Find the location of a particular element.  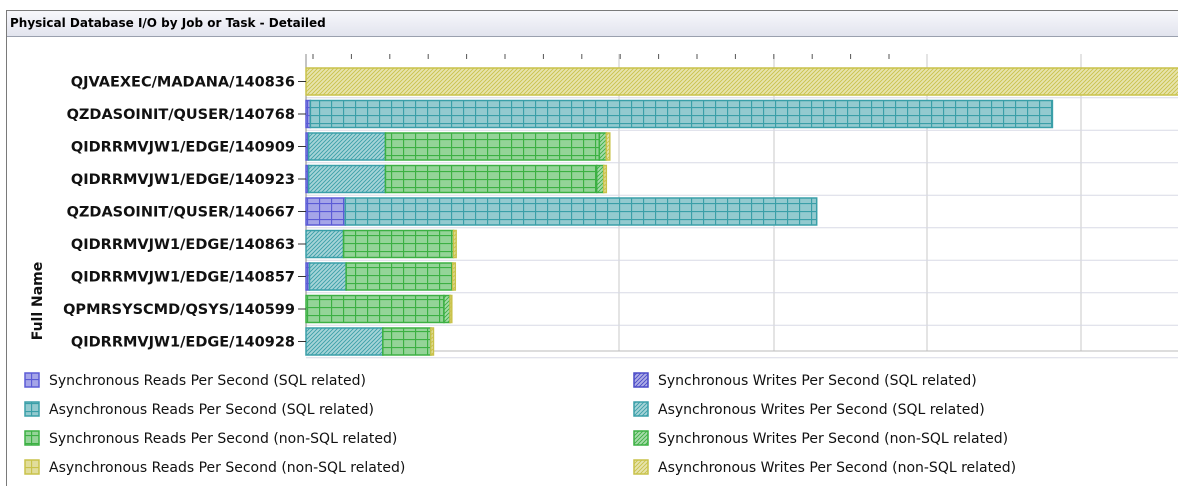

category-label: QIDRRMVJW1/EDGE/140909 is located at coordinates (183, 148).